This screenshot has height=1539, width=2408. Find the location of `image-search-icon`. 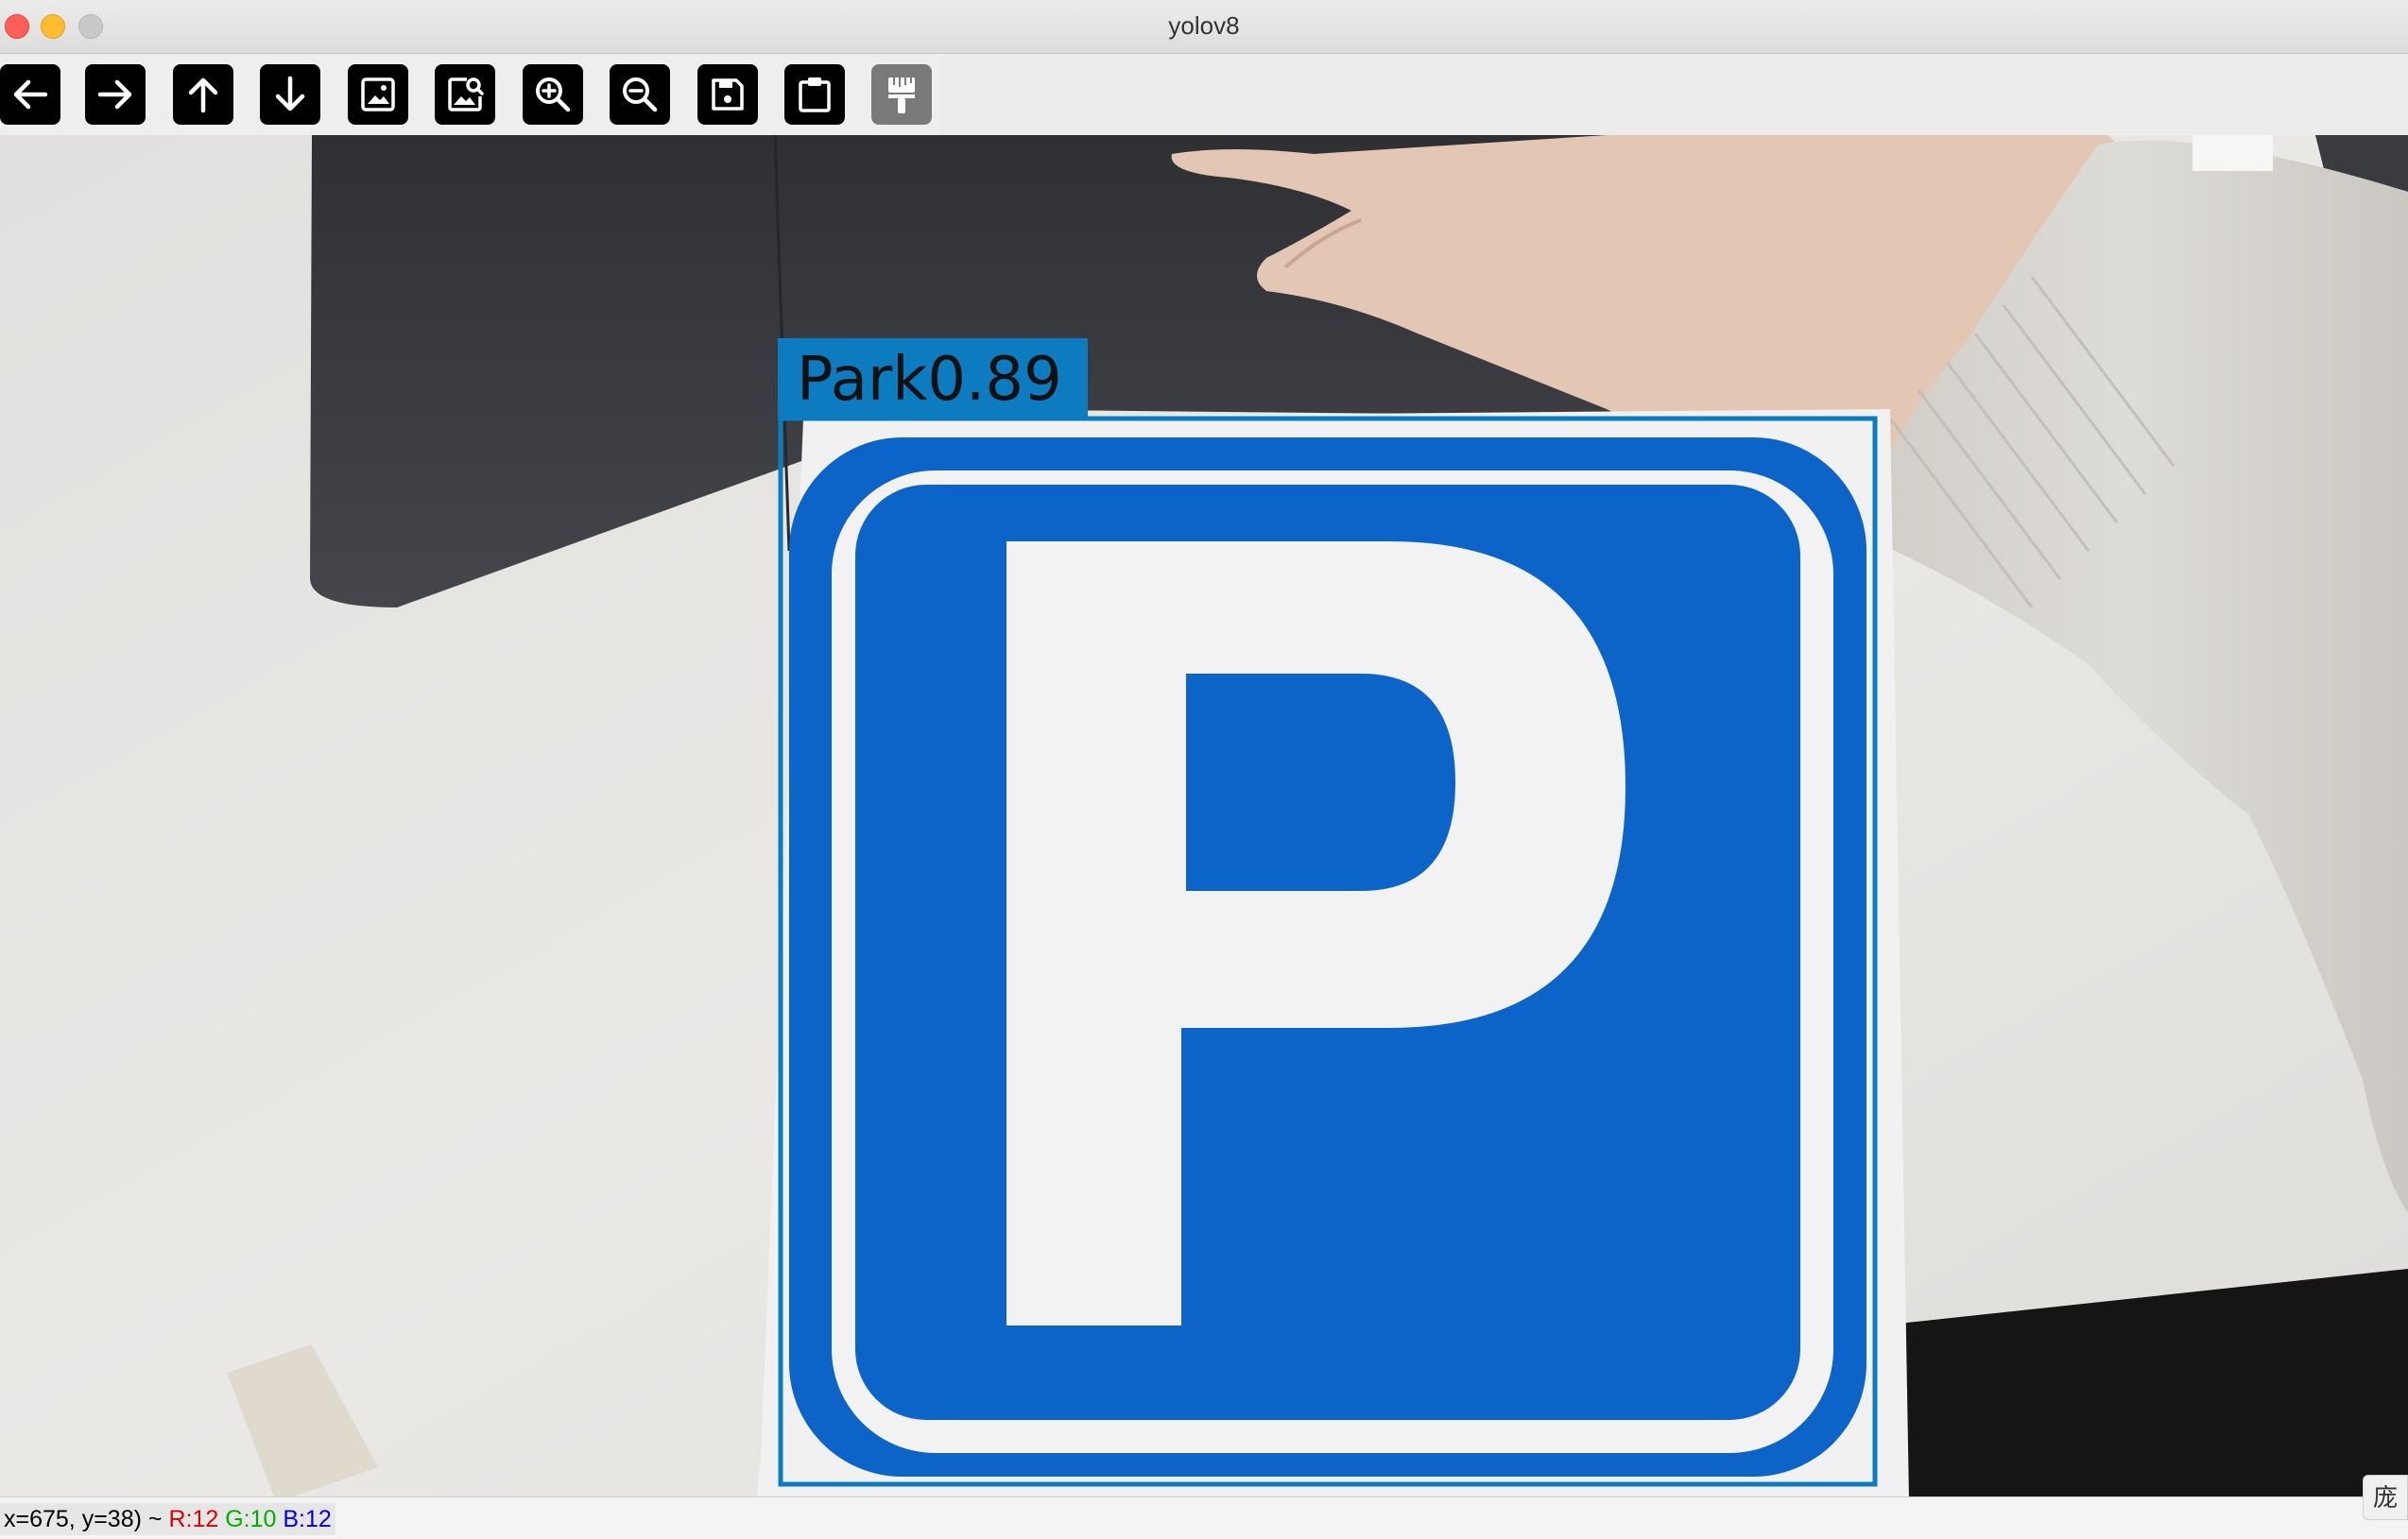

image-search-icon is located at coordinates (466, 94).